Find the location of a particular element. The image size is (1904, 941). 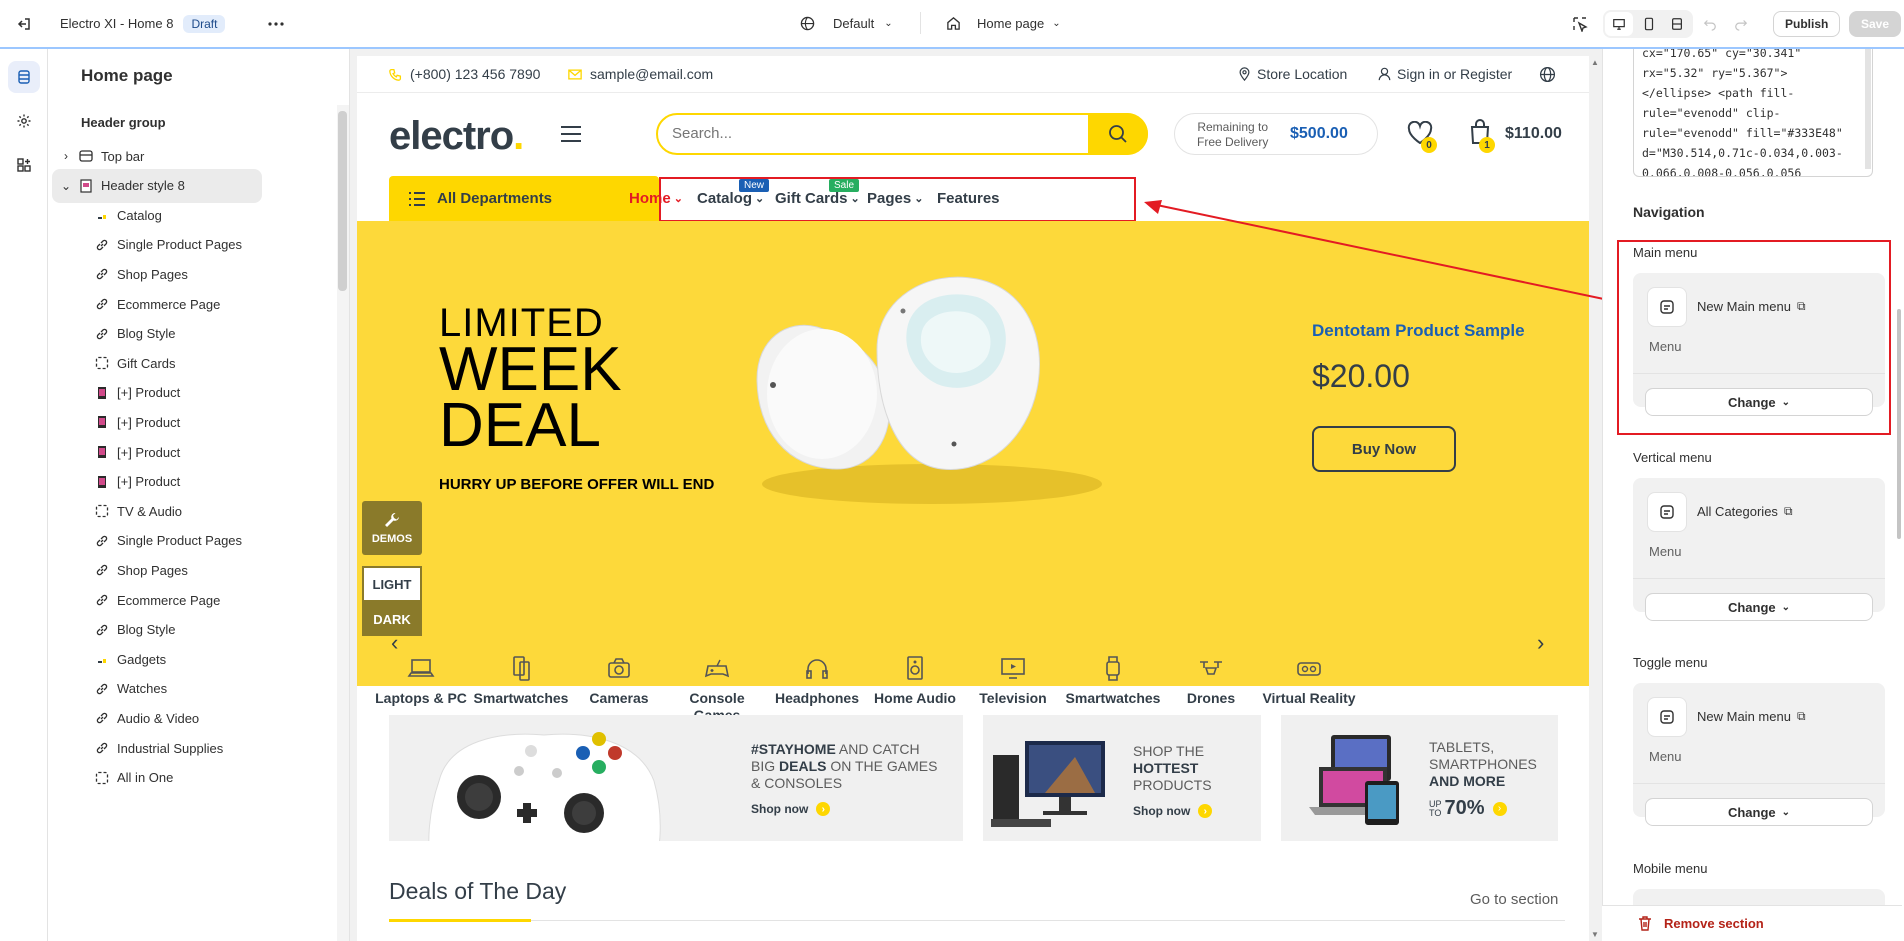

buy-now-button: Buy Now is located at coordinates (1384, 449).